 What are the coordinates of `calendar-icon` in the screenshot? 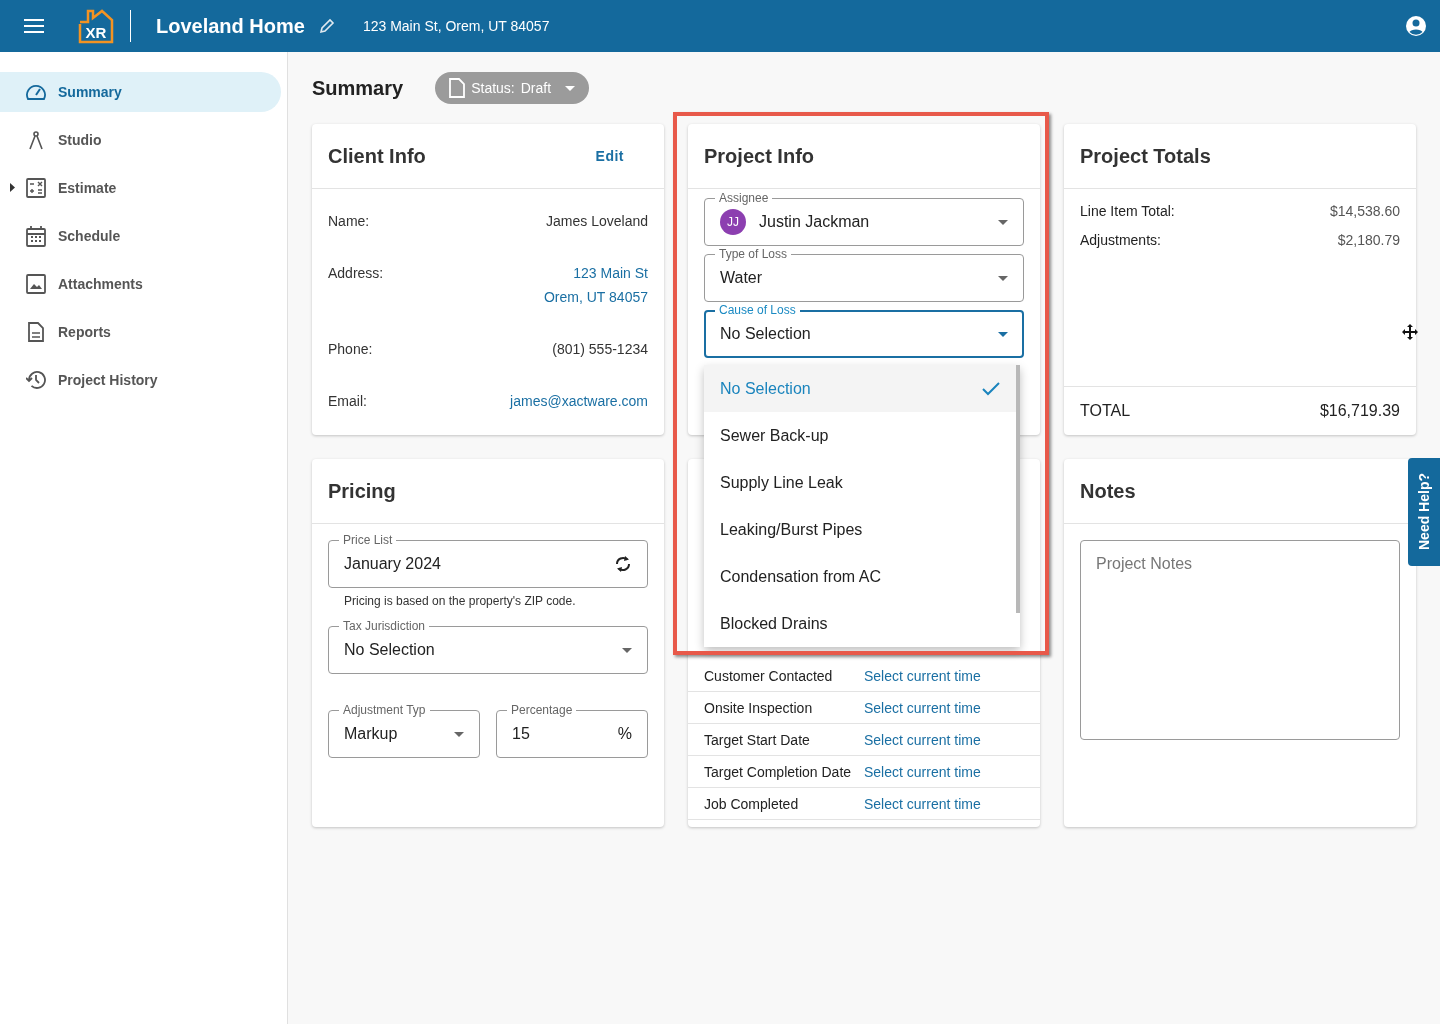 It's located at (36, 236).